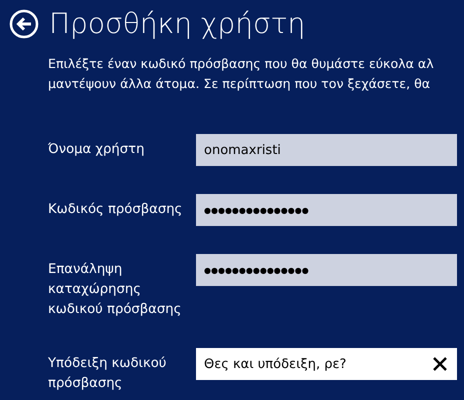 This screenshot has height=400, width=464. I want to click on input-field: onomaxristi, so click(326, 150).